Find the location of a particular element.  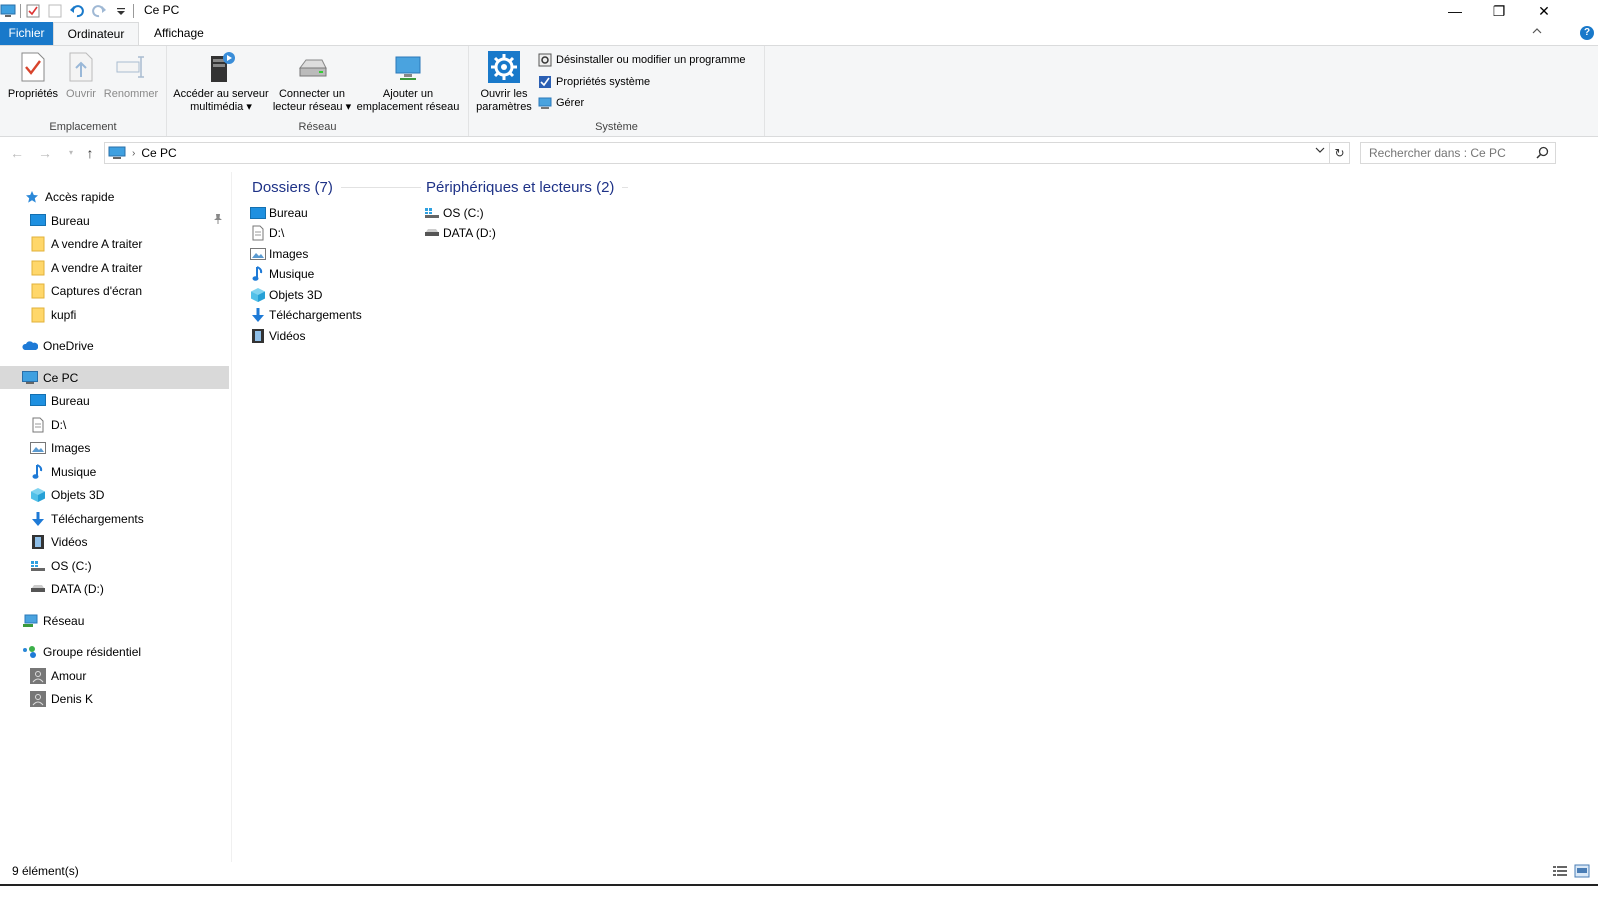

map-drive-label: lecteur réseau is located at coordinates (307, 107).